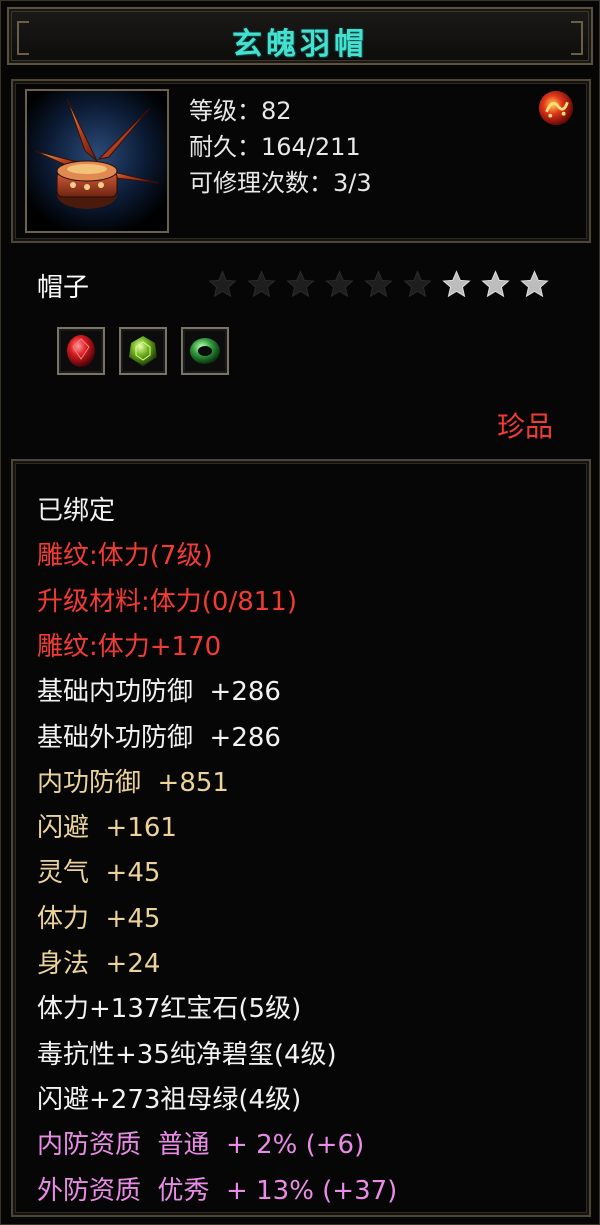  What do you see at coordinates (280, 183) in the screenshot?
I see `item-repair-count: 可修理次数：3/3` at bounding box center [280, 183].